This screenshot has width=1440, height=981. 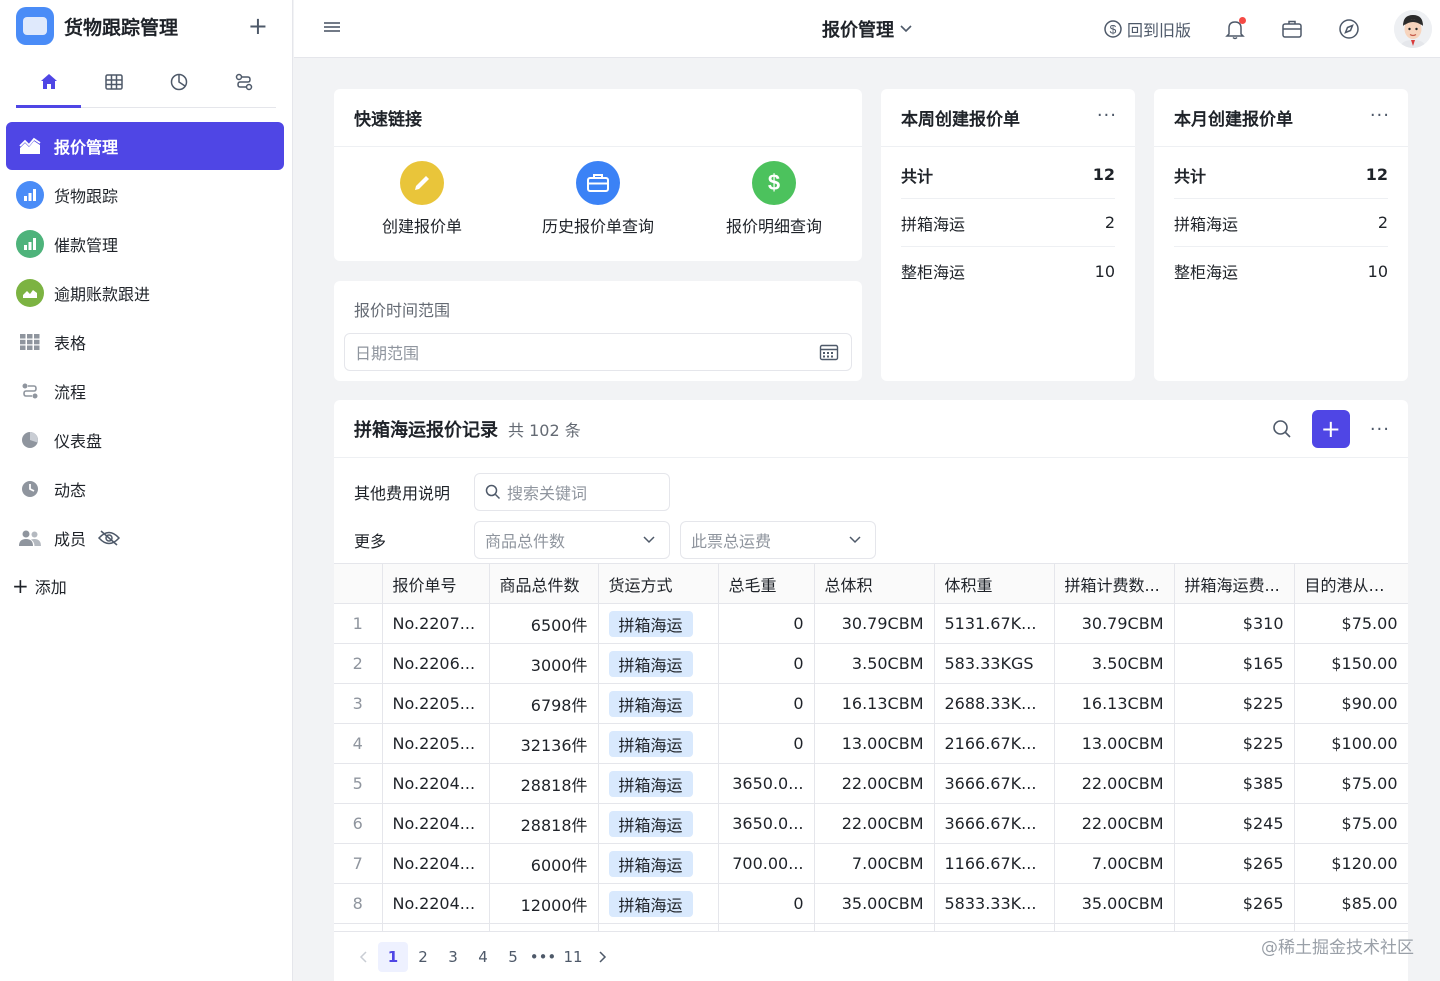 What do you see at coordinates (145, 440) in the screenshot?
I see `sidebar-item-dashboard: 仪表盘` at bounding box center [145, 440].